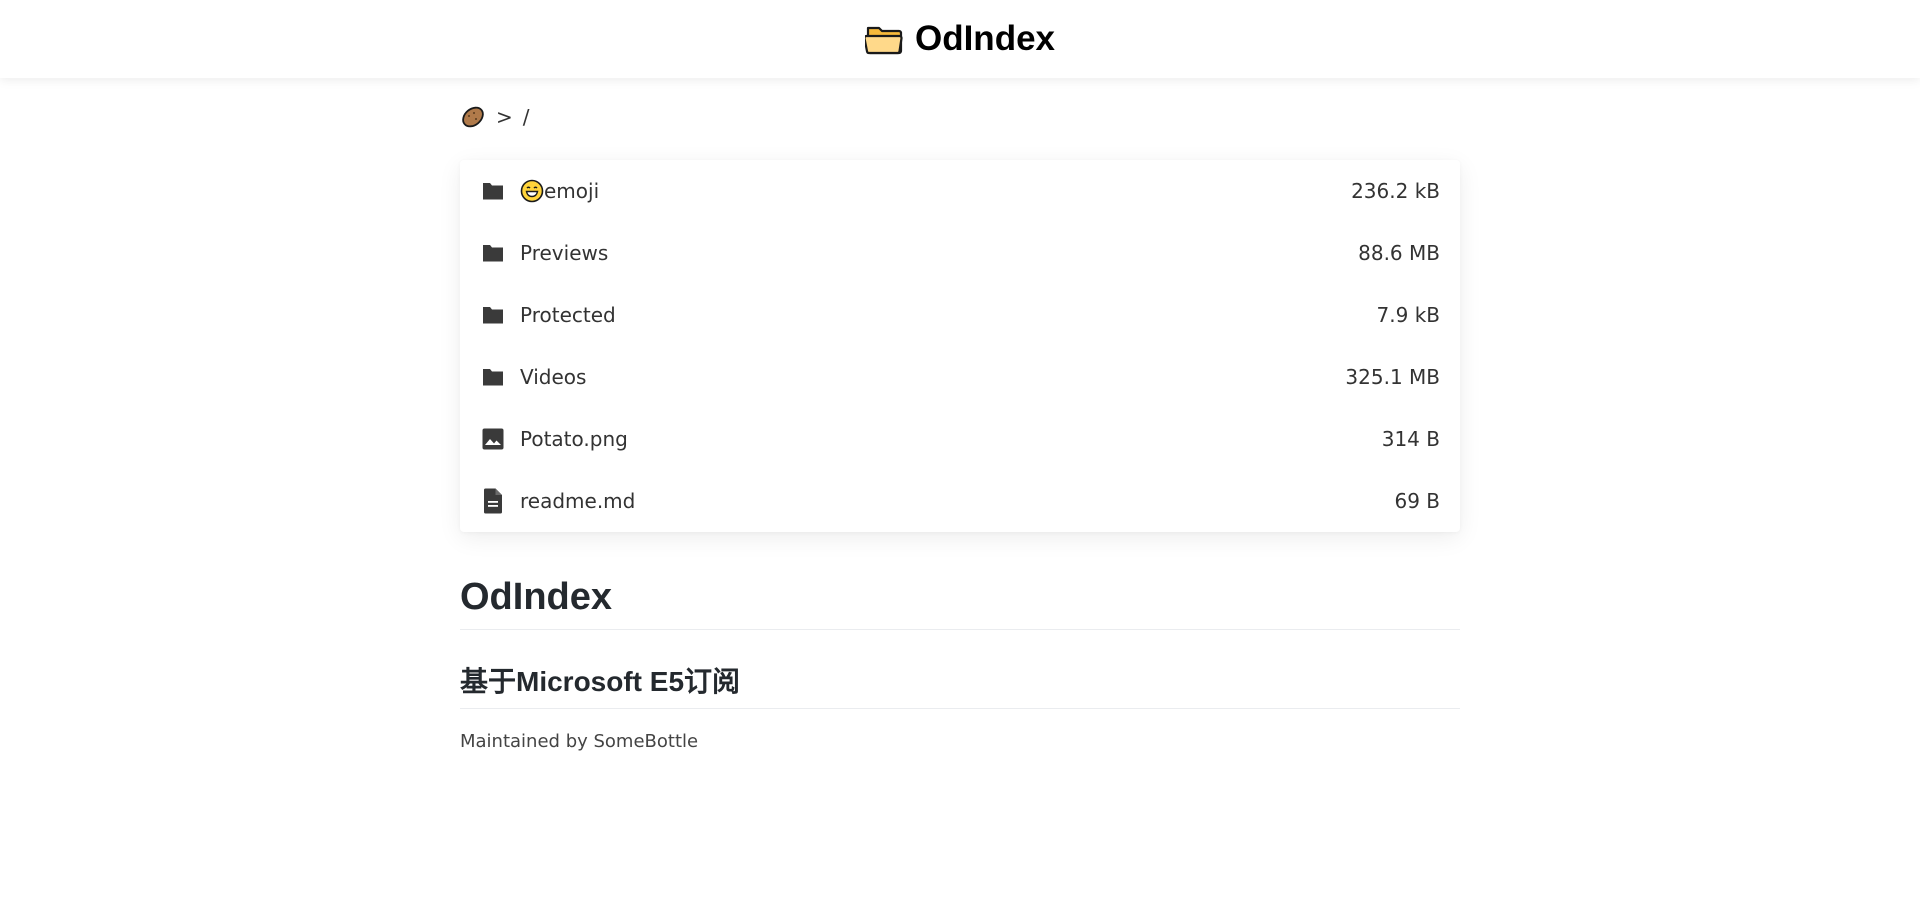 The image size is (1920, 903). I want to click on file-name: Previews, so click(564, 253).